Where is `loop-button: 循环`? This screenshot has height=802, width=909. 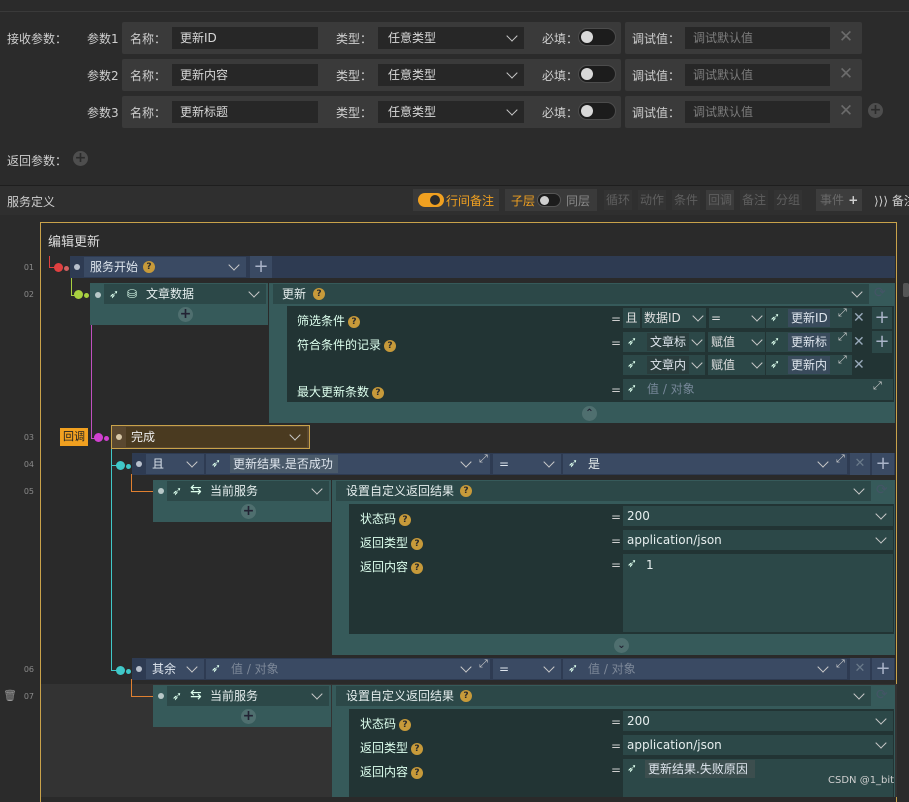
loop-button: 循环 is located at coordinates (618, 200).